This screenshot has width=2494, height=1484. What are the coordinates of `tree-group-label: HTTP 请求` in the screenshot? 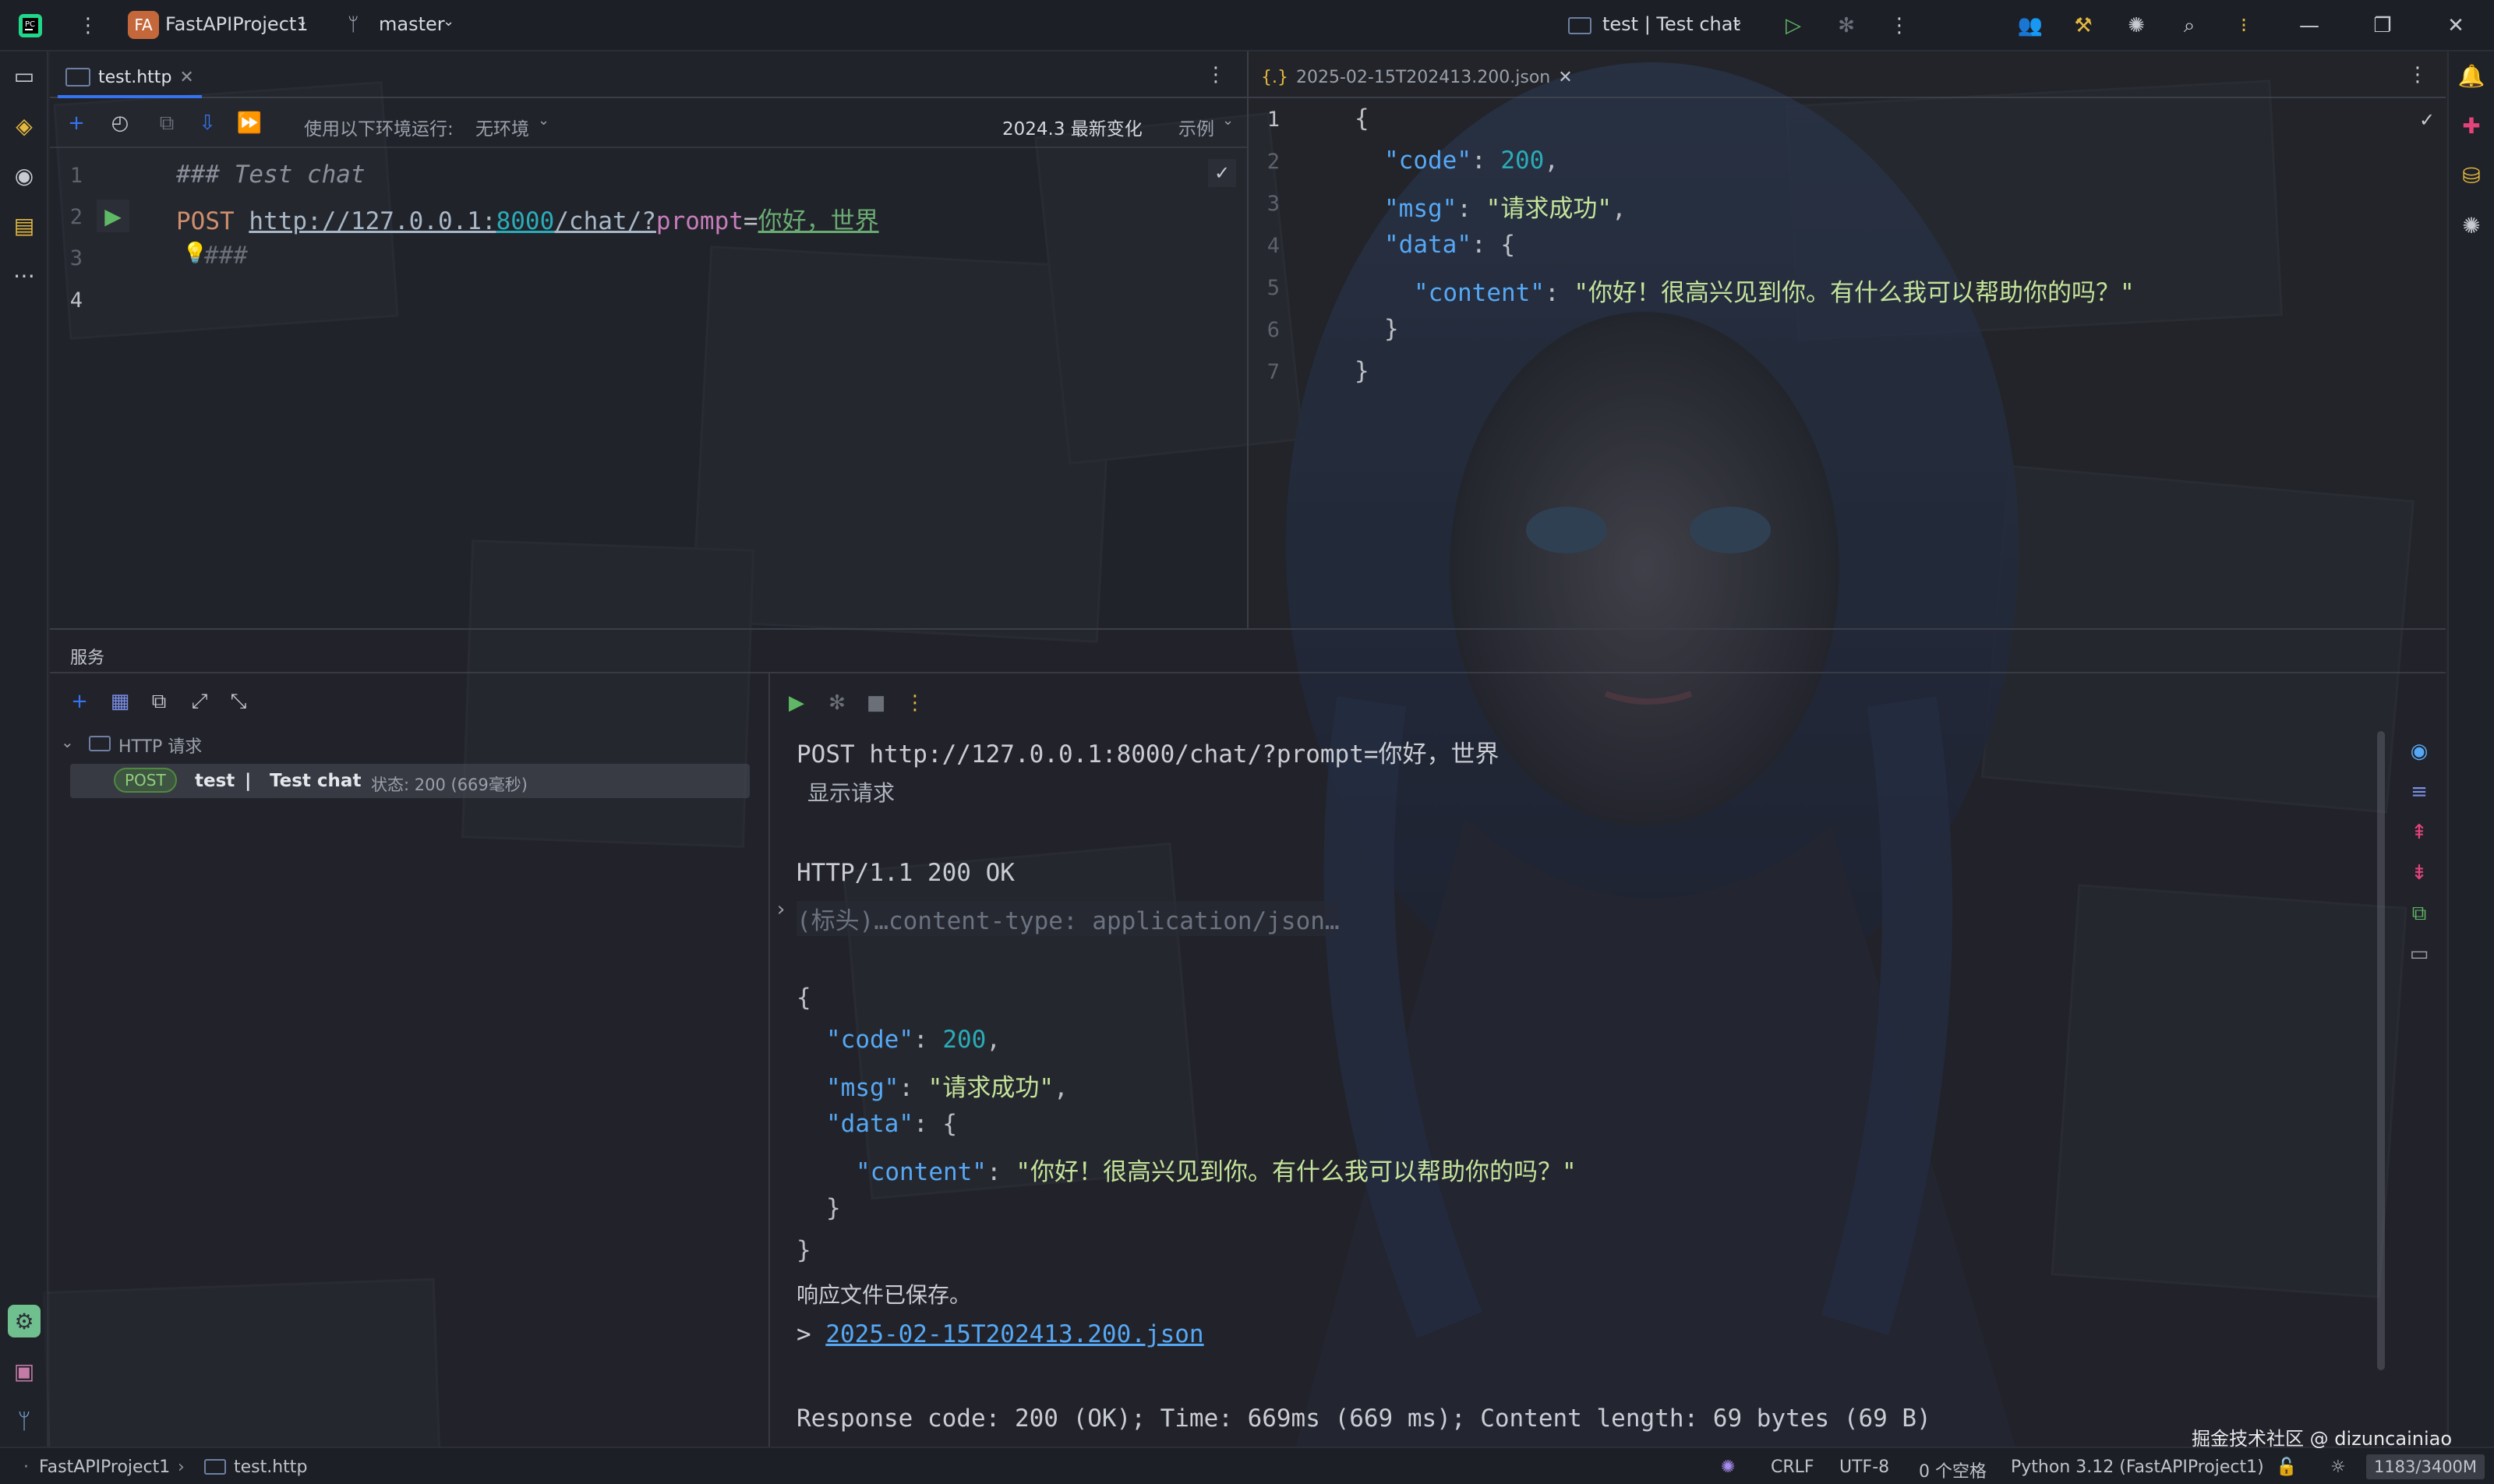 It's located at (160, 745).